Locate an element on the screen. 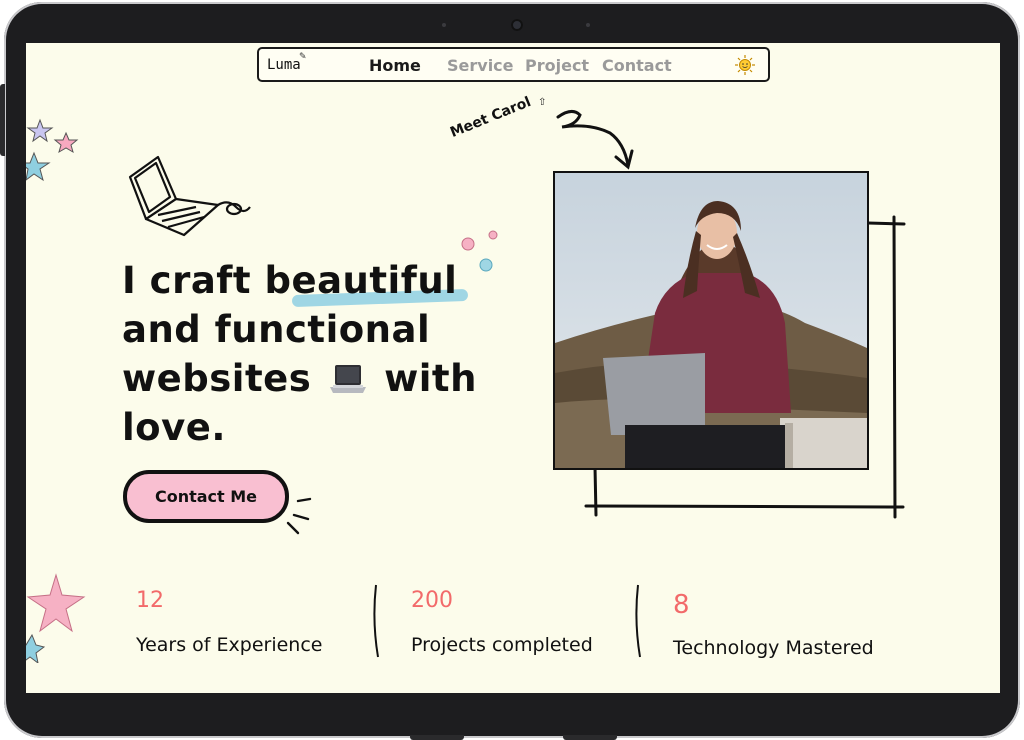  stat-label: Technology Mastered is located at coordinates (773, 648).